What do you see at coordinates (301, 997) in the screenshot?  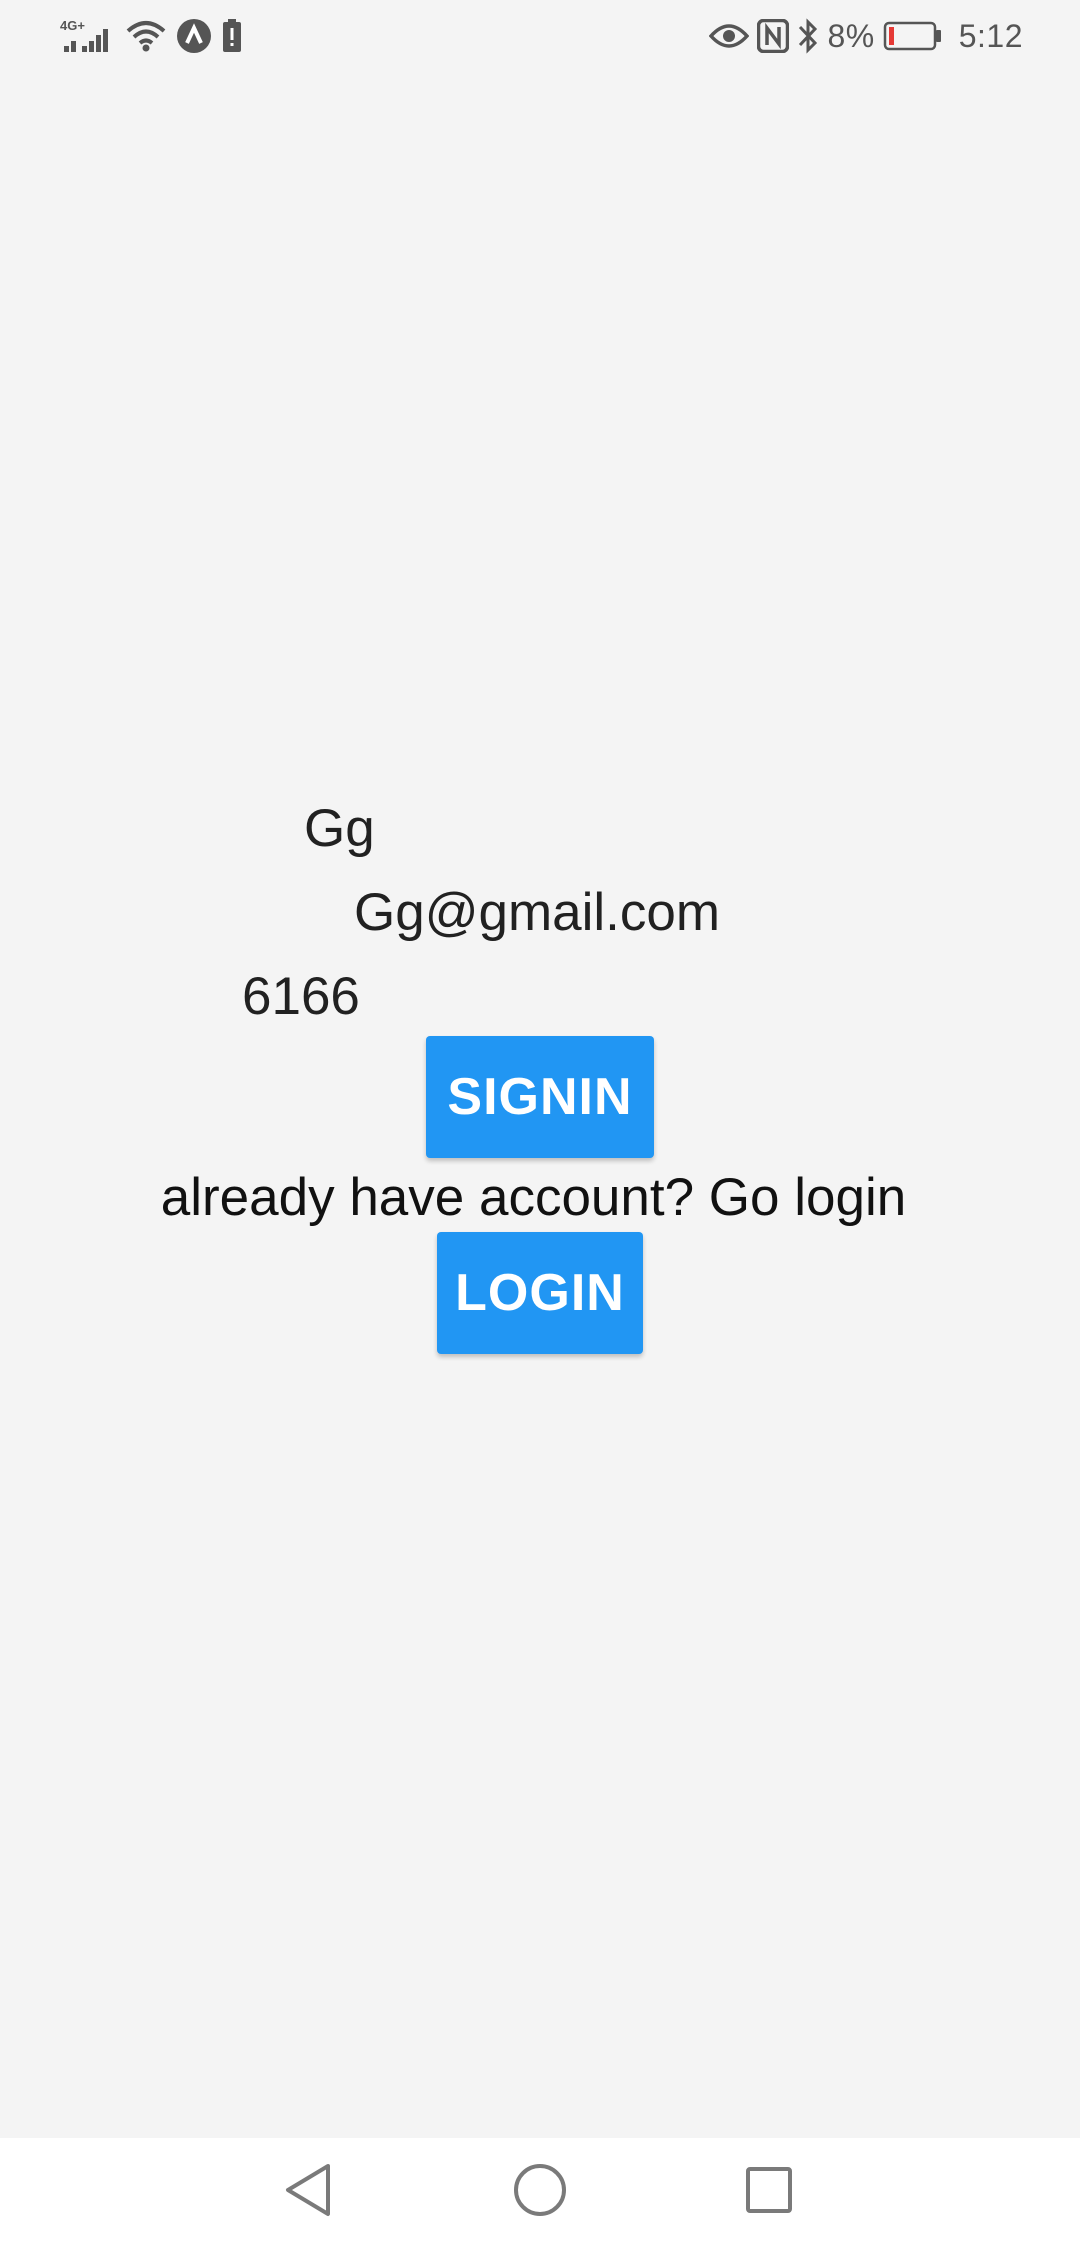 I see `password-field: 6166` at bounding box center [301, 997].